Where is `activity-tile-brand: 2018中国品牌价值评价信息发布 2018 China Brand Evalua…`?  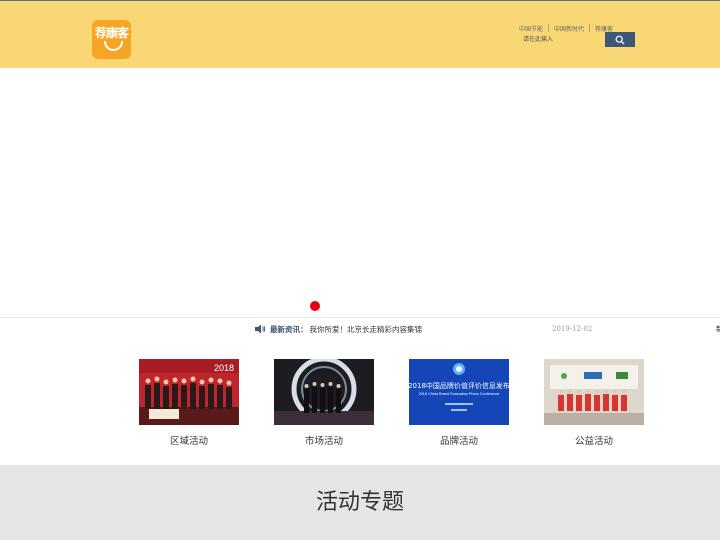
activity-tile-brand: 2018中国品牌价值评价信息发布 2018 China Brand Evalua… is located at coordinates (459, 403).